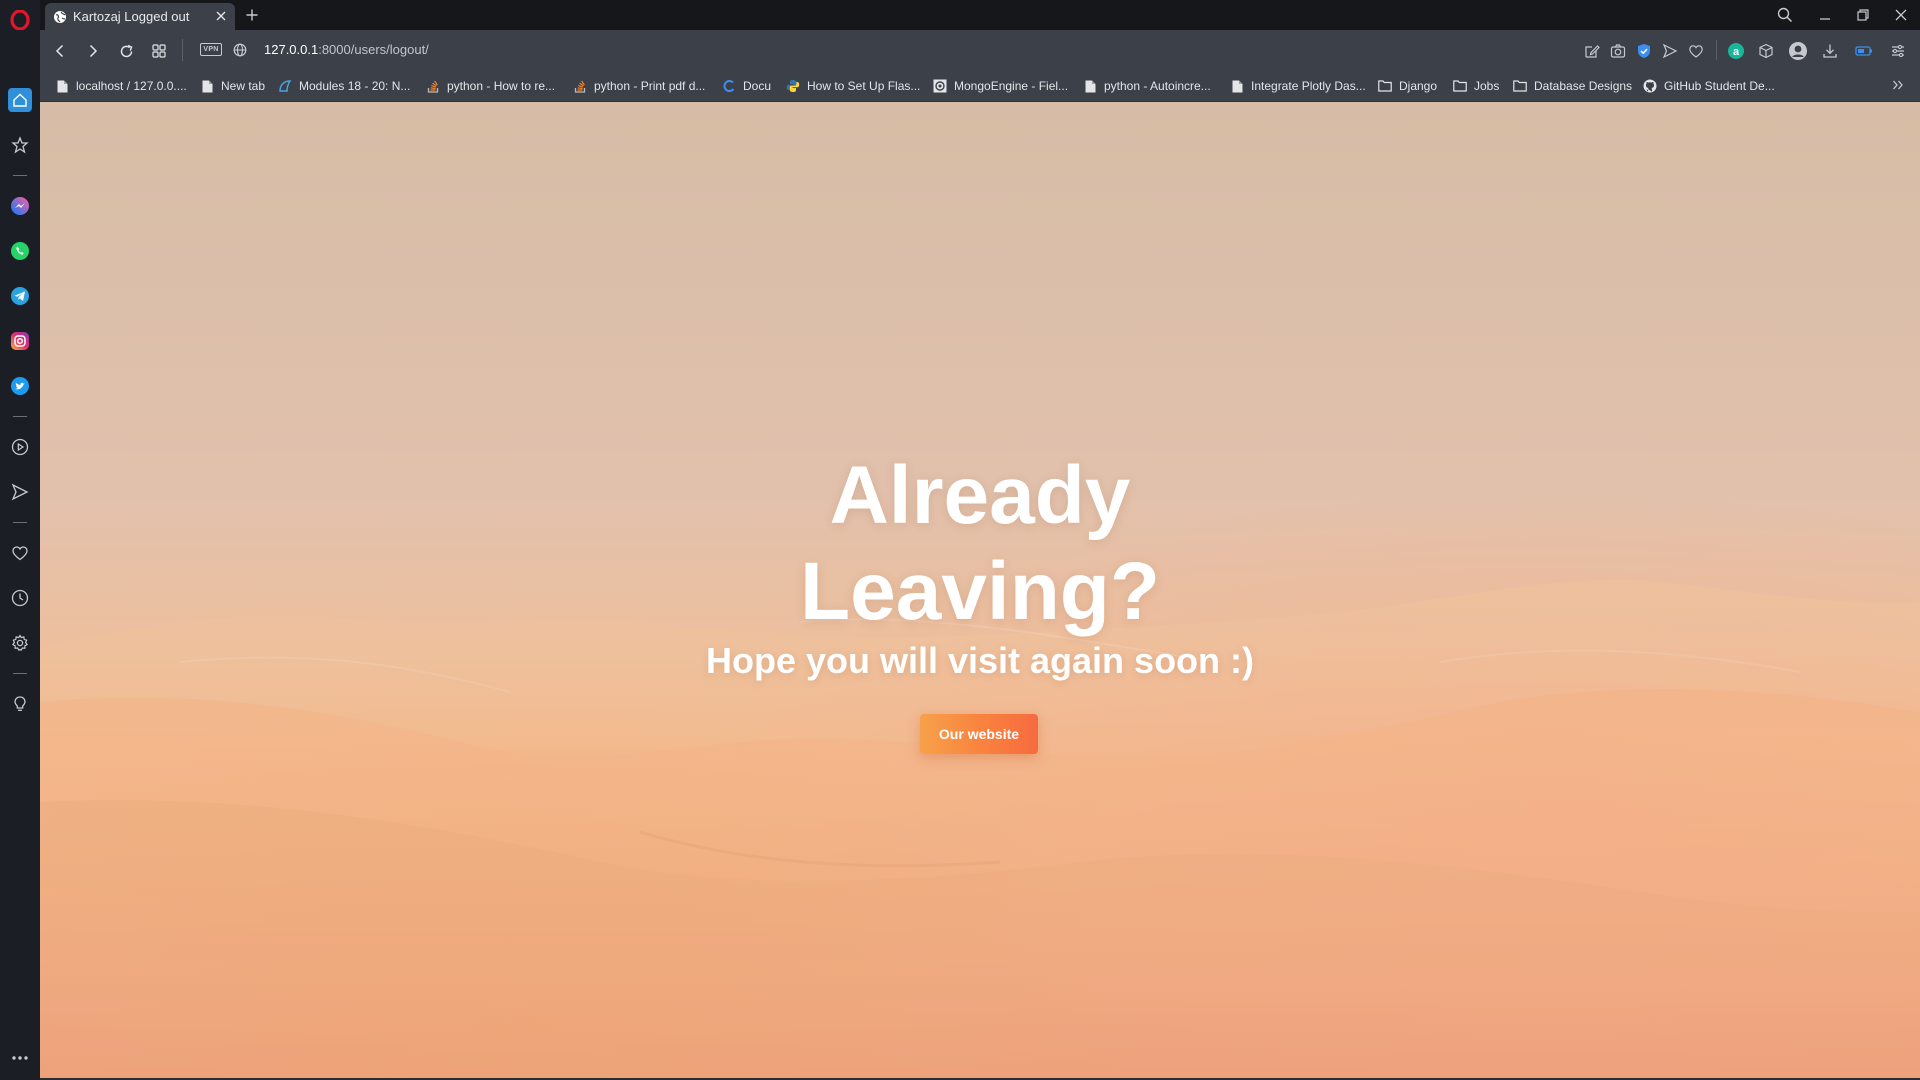 The image size is (1920, 1080). What do you see at coordinates (1785, 15) in the screenshot?
I see `search-tabs-icon` at bounding box center [1785, 15].